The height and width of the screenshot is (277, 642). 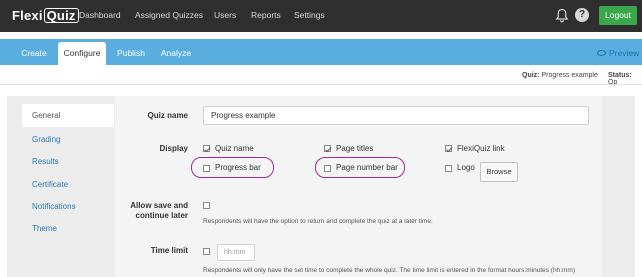 What do you see at coordinates (236, 252) in the screenshot?
I see `time-limit-input: hh:mm` at bounding box center [236, 252].